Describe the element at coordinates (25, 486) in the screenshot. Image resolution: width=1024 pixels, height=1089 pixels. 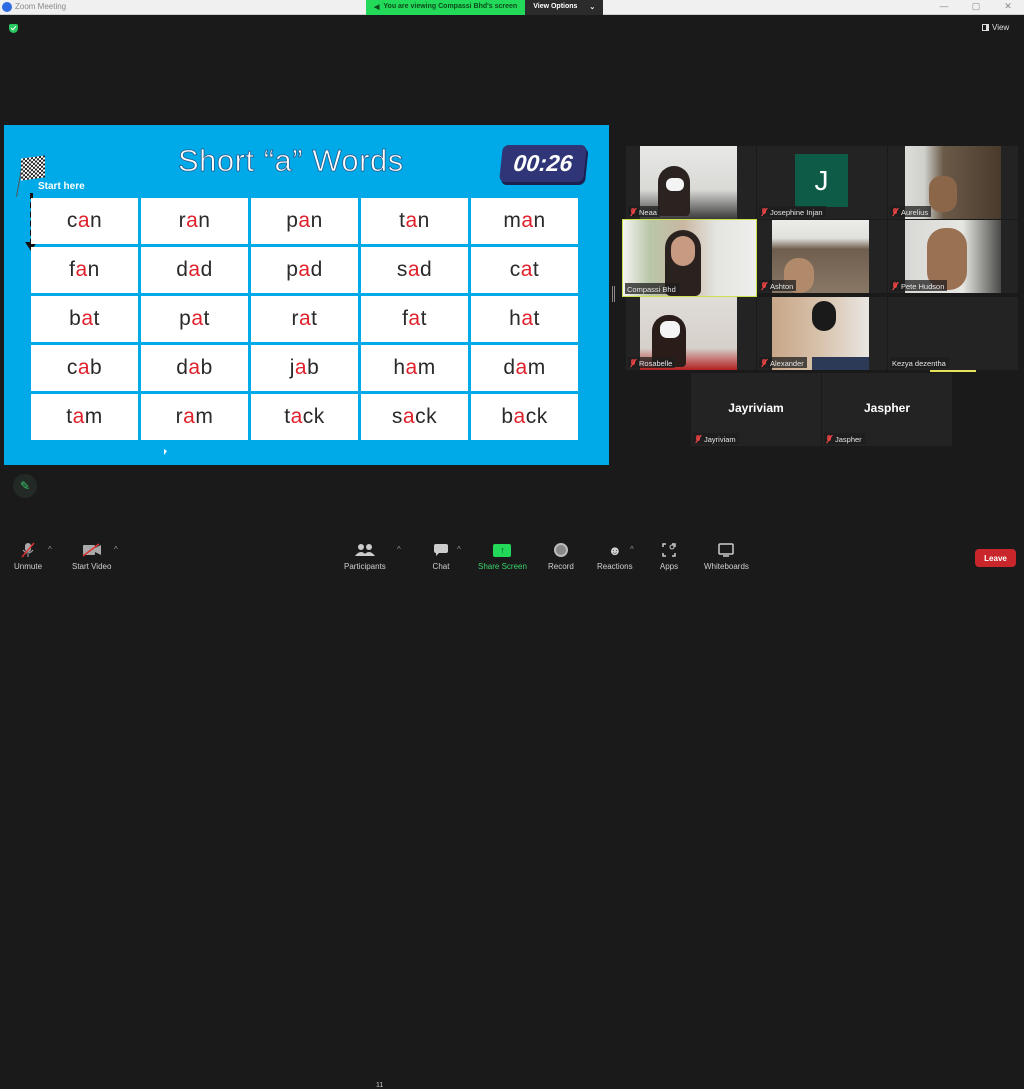
I see `annotate-pencil-icon: ✎` at that location.